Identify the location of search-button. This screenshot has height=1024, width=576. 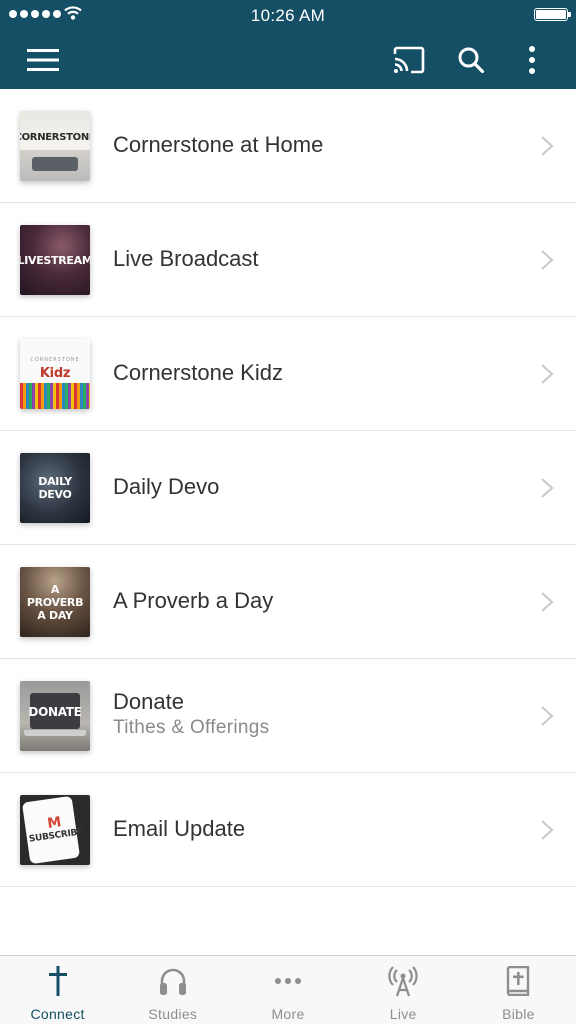
(471, 60).